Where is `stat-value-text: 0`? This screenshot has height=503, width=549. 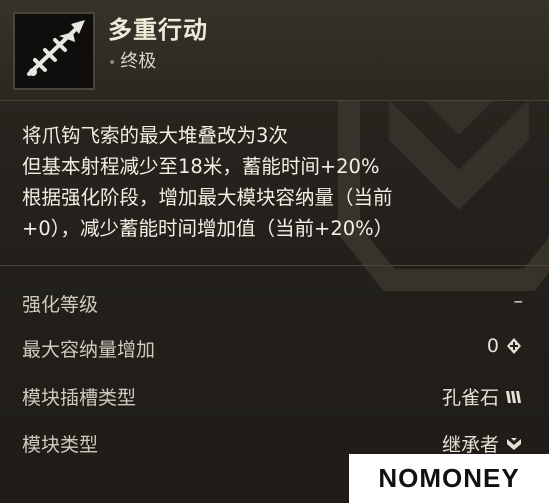 stat-value-text: 0 is located at coordinates (492, 346).